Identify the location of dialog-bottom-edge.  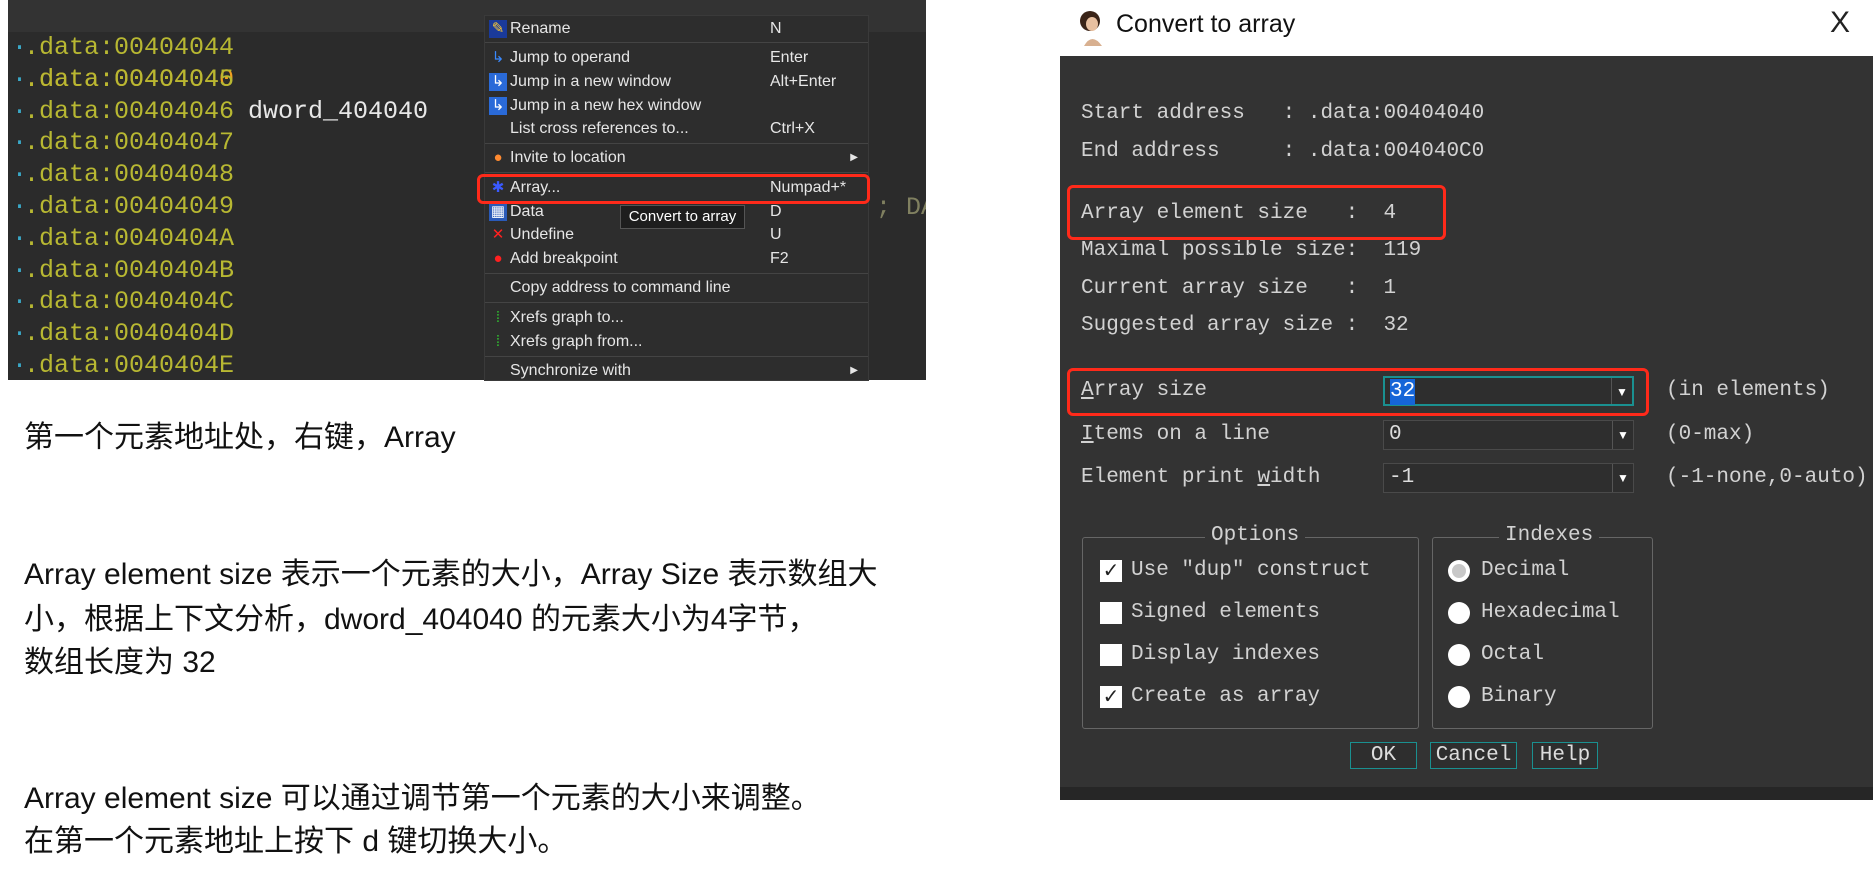
(1466, 793).